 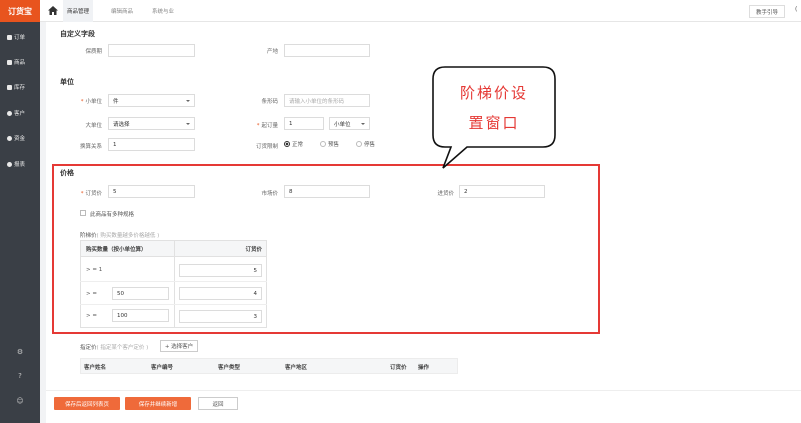 What do you see at coordinates (304, 123) in the screenshot?
I see `min-order-input: 1` at bounding box center [304, 123].